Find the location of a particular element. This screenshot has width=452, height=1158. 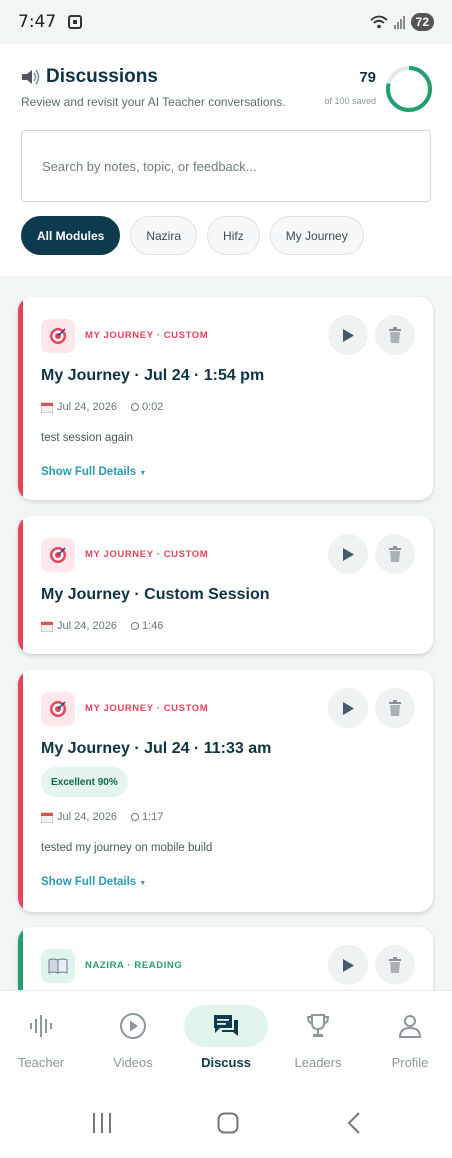

card-meta: Jul 24, 2026 1:17 is located at coordinates (102, 817).